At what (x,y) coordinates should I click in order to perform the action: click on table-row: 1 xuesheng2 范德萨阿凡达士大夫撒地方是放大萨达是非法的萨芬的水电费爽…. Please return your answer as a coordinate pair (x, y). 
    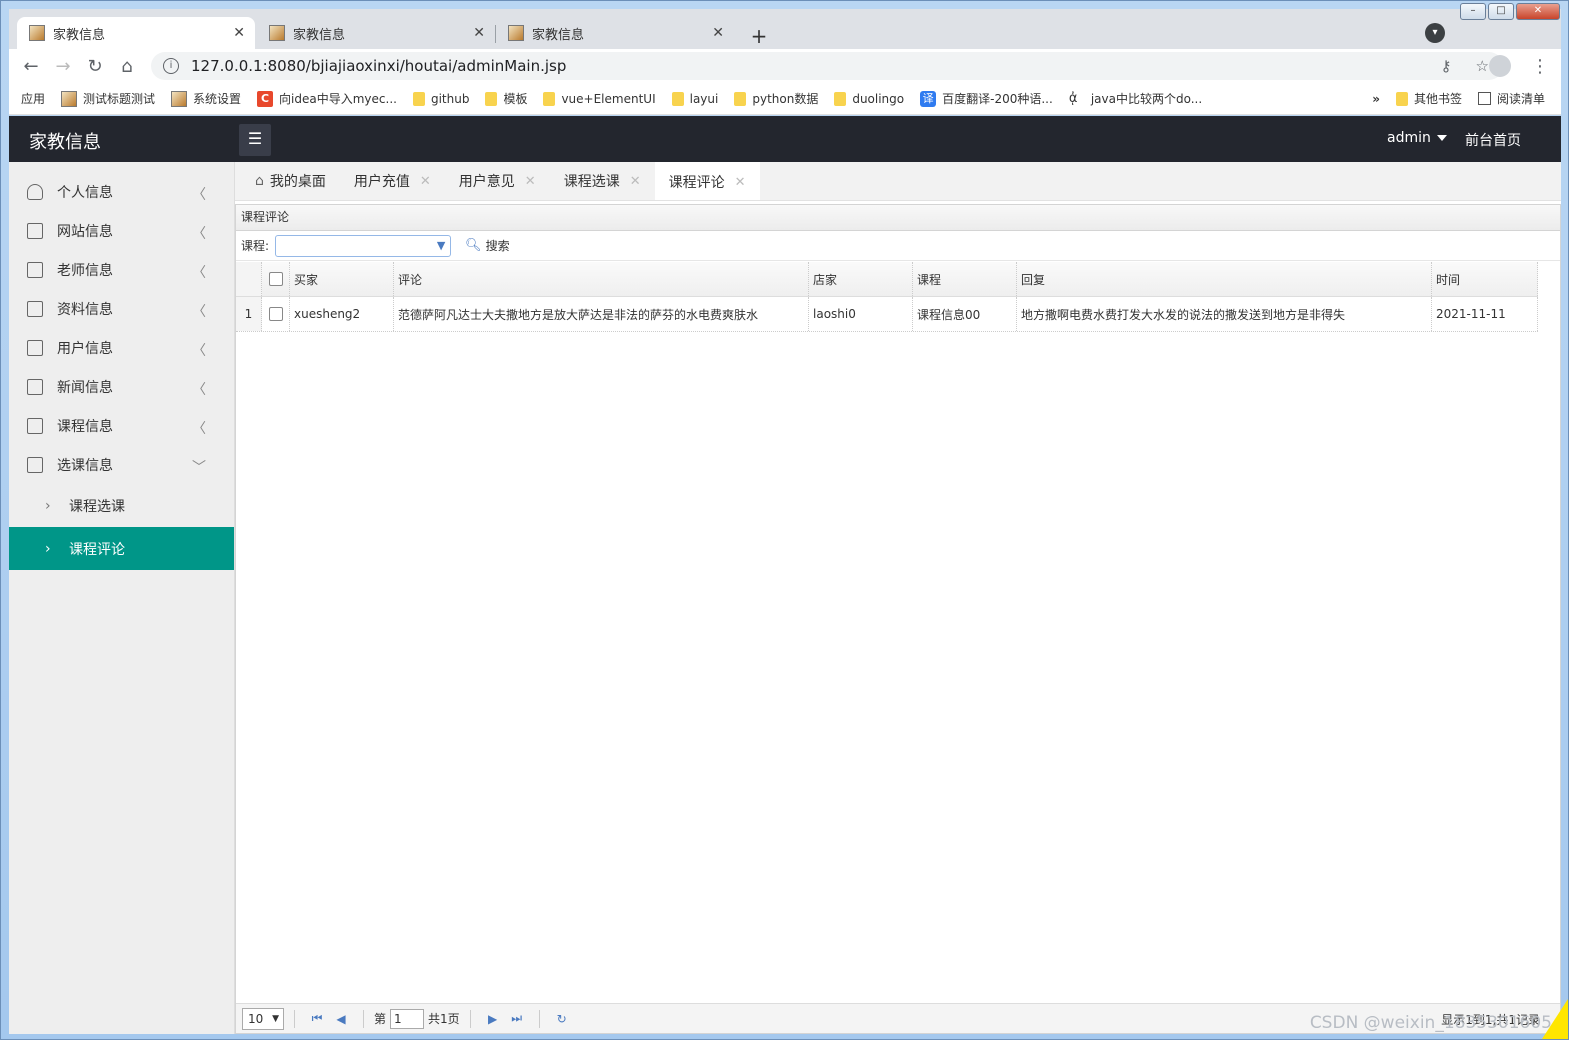
    Looking at the image, I should click on (887, 314).